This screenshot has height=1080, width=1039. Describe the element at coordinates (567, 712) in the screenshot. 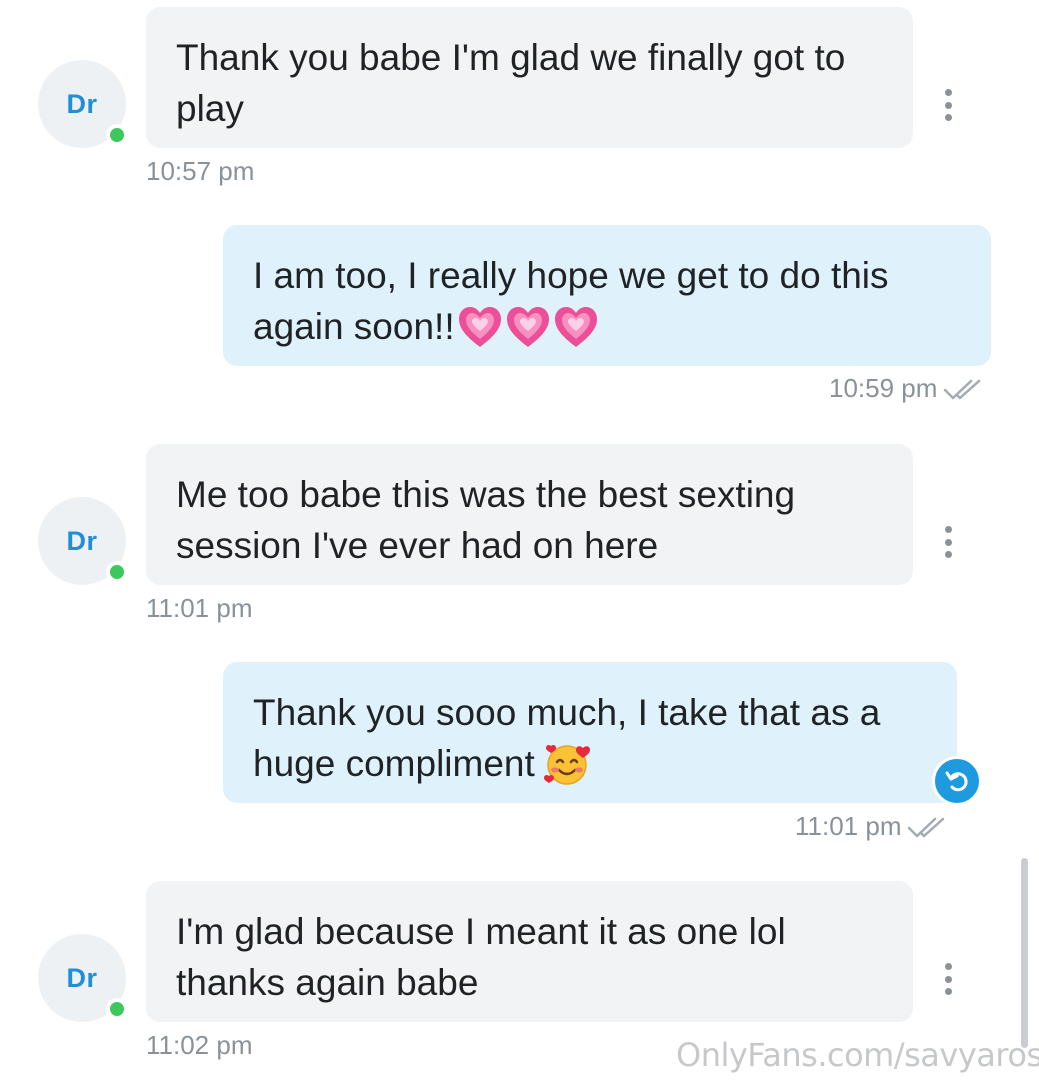

I see `message-text-line: Thank you sooo much, I take that as a` at that location.